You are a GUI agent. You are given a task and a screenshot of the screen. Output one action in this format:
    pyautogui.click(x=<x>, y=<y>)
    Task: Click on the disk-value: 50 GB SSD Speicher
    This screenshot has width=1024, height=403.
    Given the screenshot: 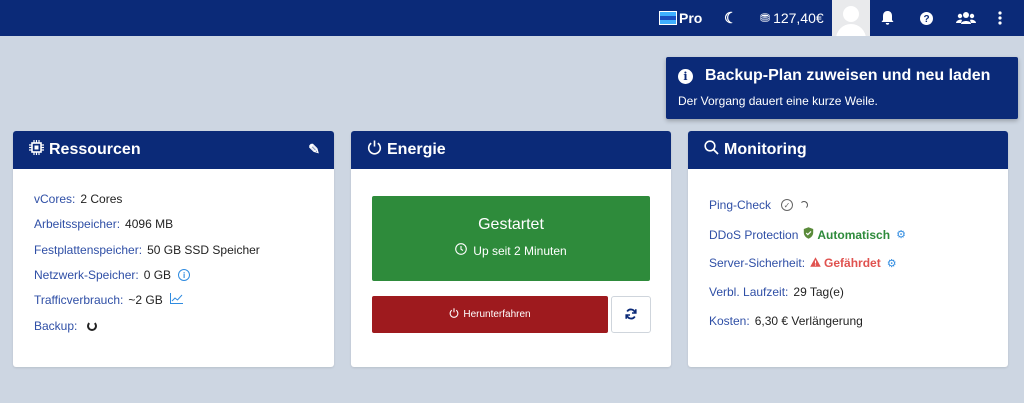 What is the action you would take?
    pyautogui.click(x=203, y=250)
    